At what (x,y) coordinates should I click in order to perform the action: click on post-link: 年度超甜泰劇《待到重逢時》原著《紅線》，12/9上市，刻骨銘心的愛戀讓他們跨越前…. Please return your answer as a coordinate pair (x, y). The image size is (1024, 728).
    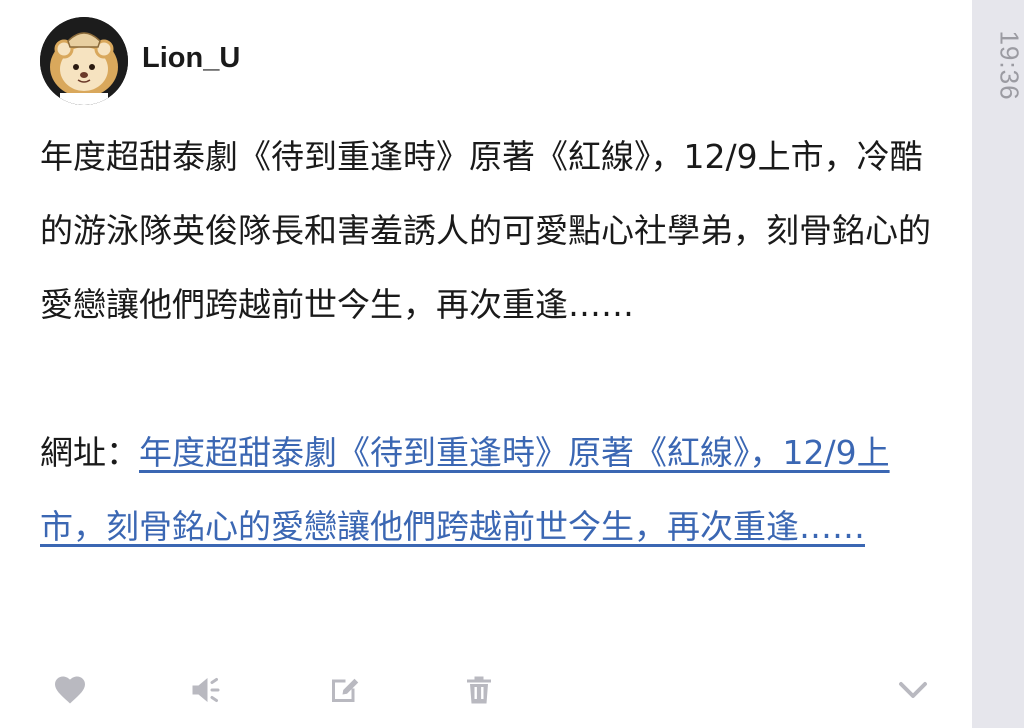
    Looking at the image, I should click on (465, 489).